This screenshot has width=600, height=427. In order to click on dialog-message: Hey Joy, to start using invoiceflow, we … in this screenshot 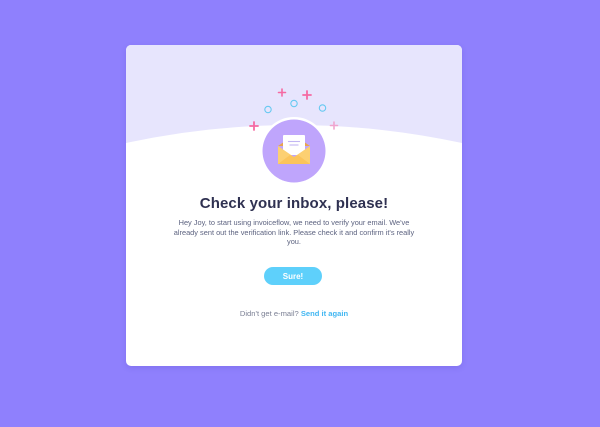, I will do `click(294, 232)`.